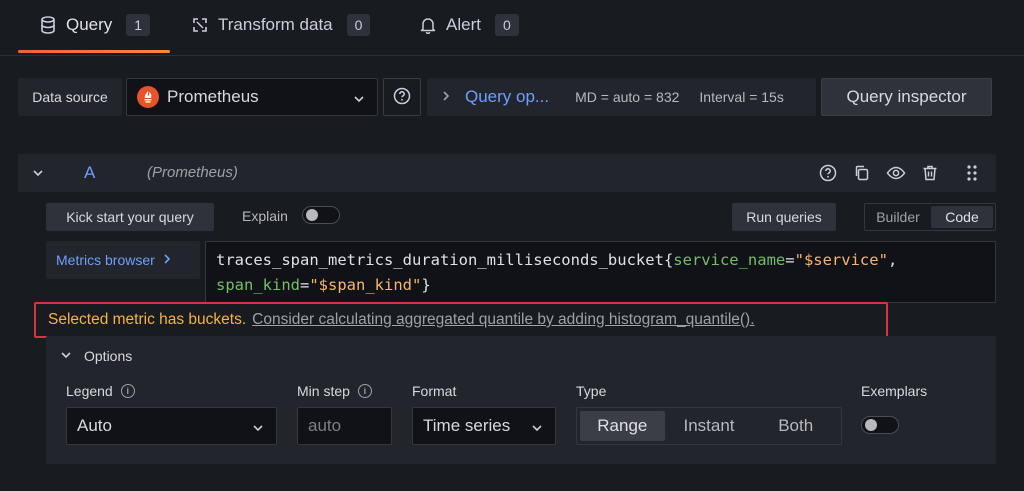  I want to click on exemplars-label: Exemplars, so click(894, 391).